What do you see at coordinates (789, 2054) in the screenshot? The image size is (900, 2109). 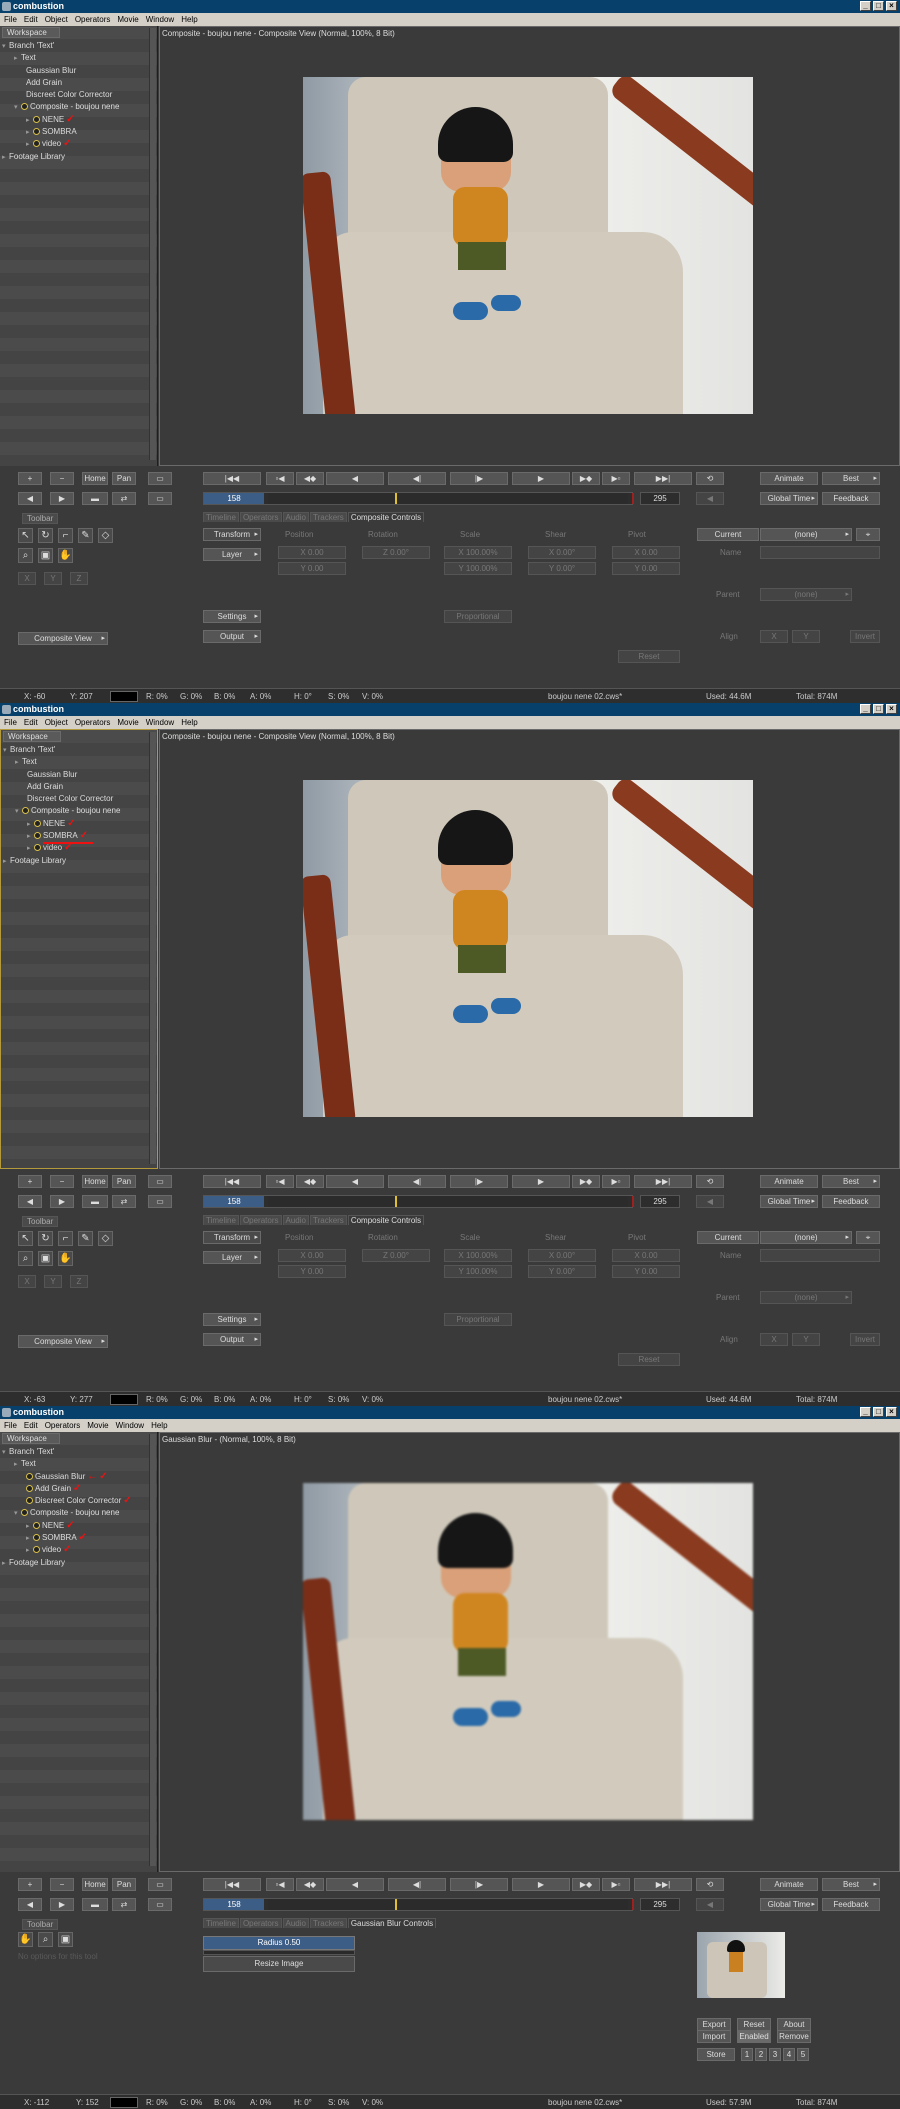 I see `slot-4-button: 4` at bounding box center [789, 2054].